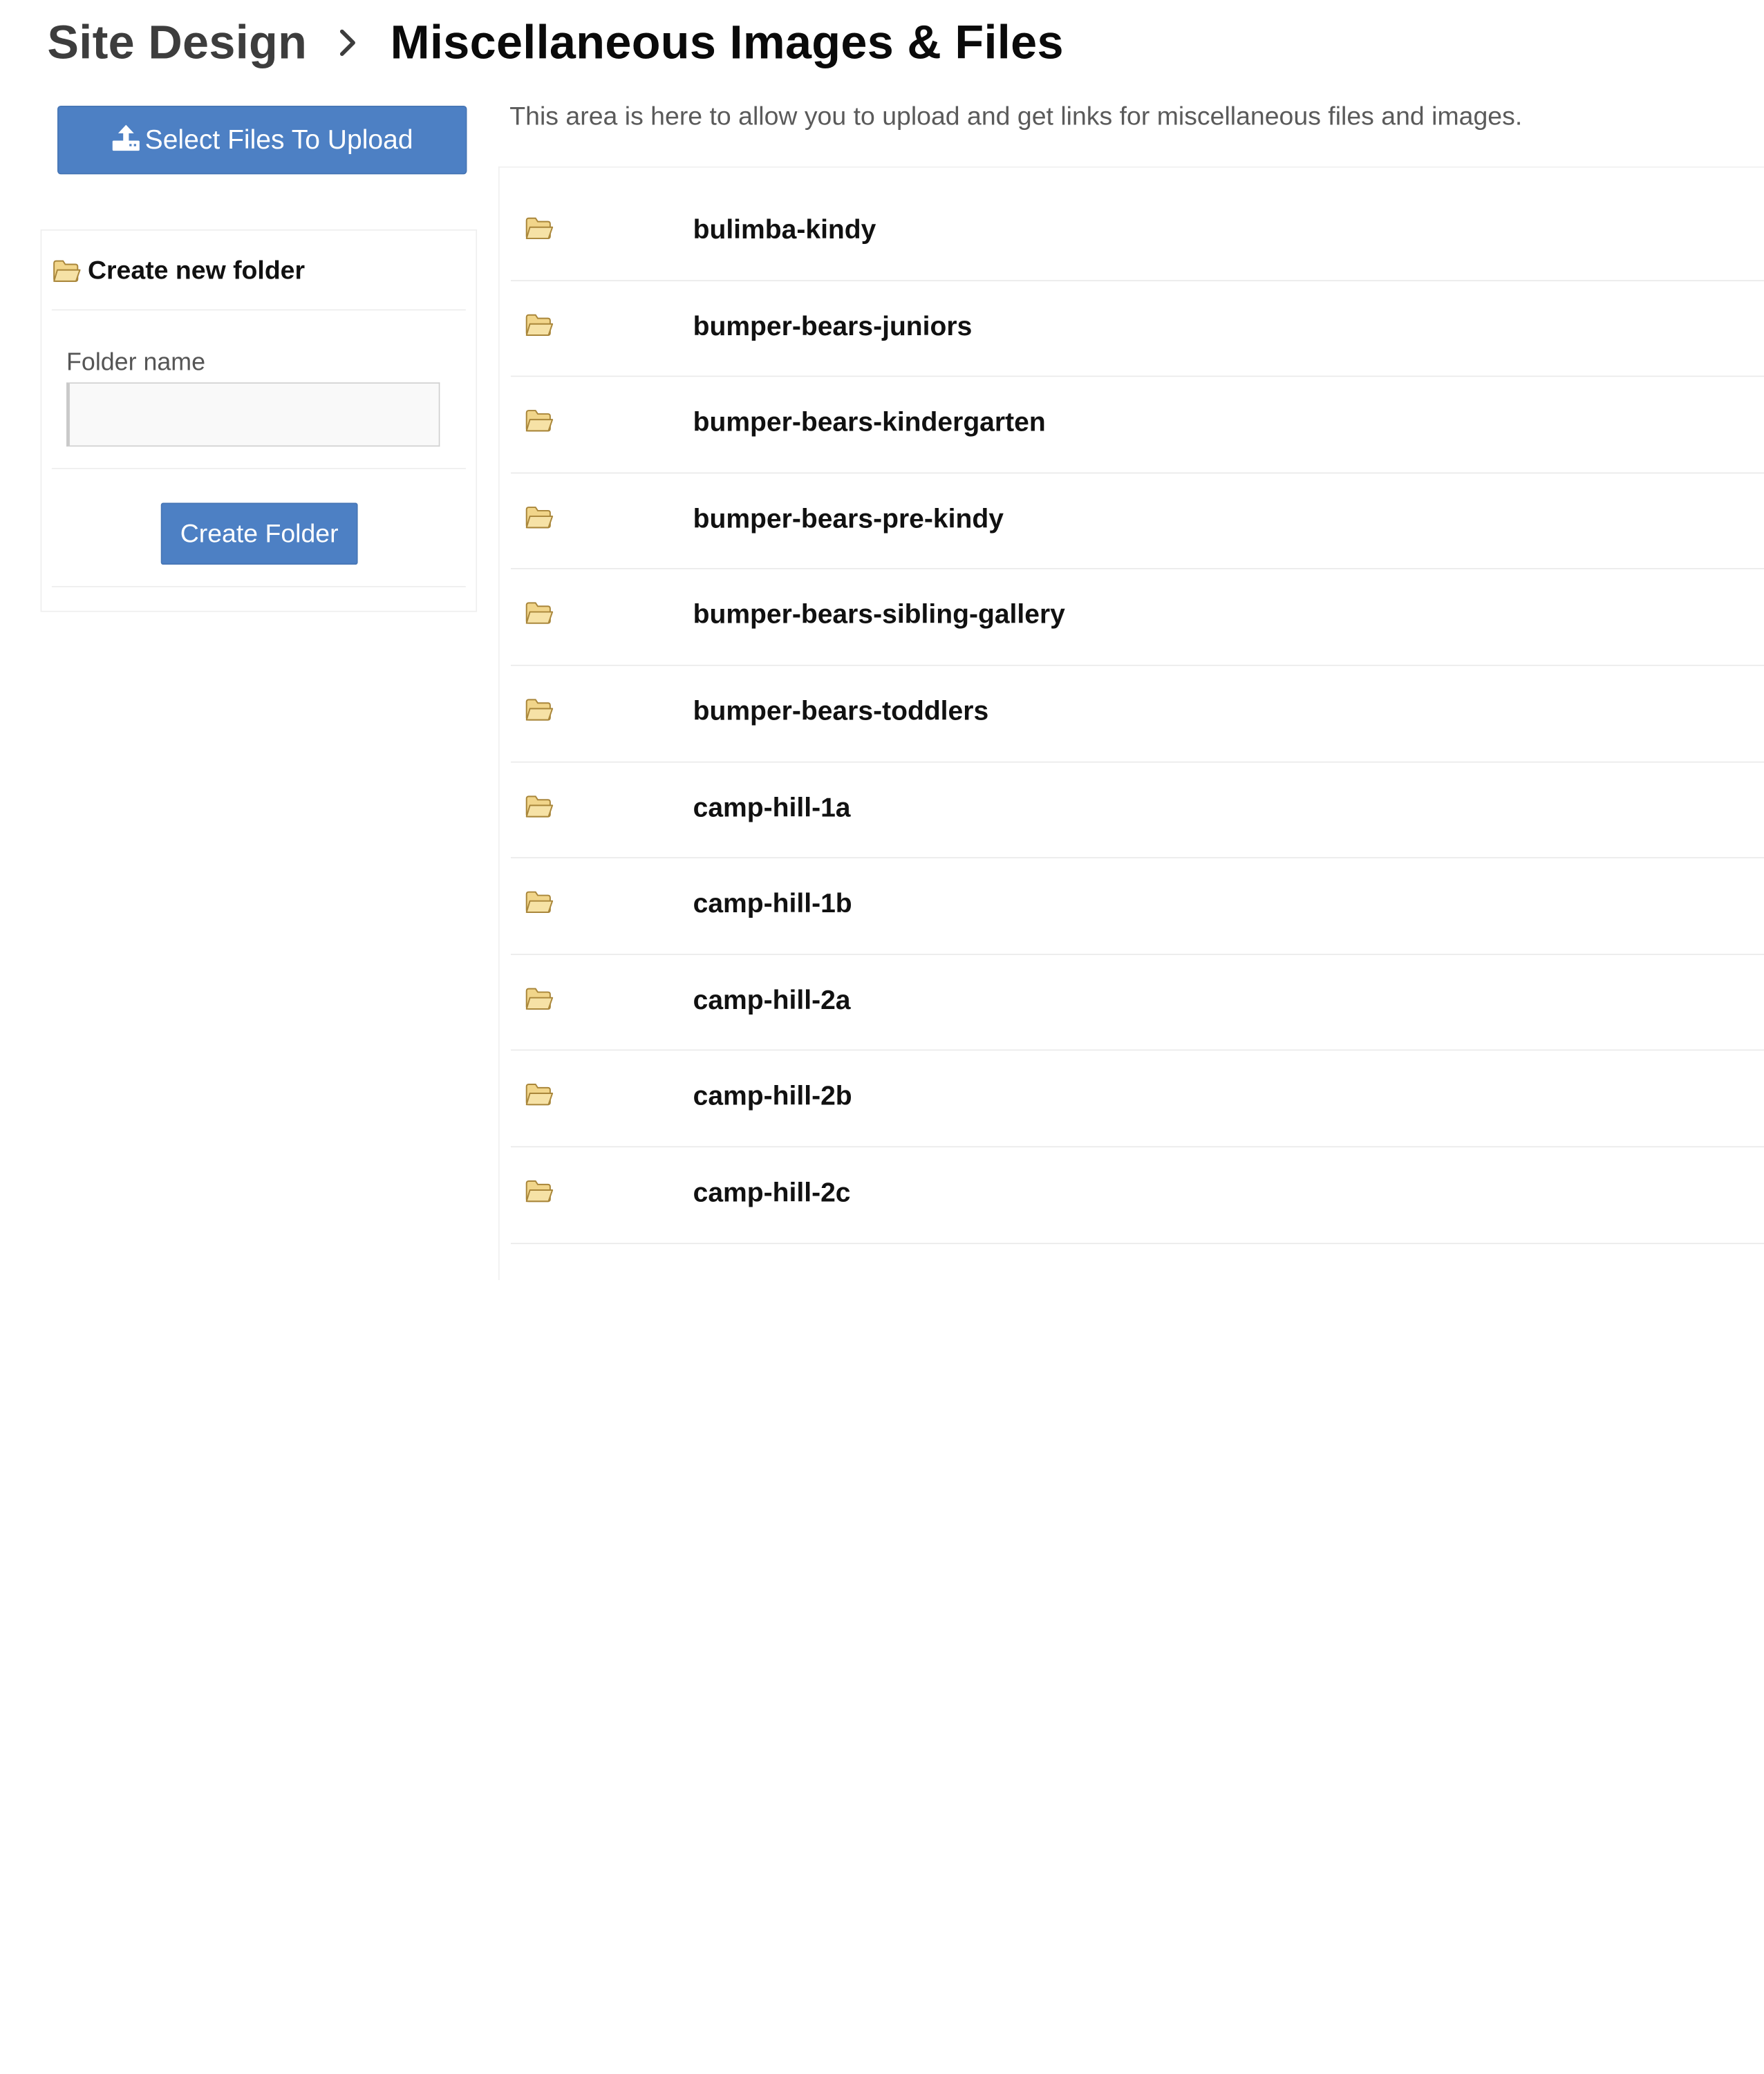  Describe the element at coordinates (136, 361) in the screenshot. I see `folder-name-label: Folder name` at that location.